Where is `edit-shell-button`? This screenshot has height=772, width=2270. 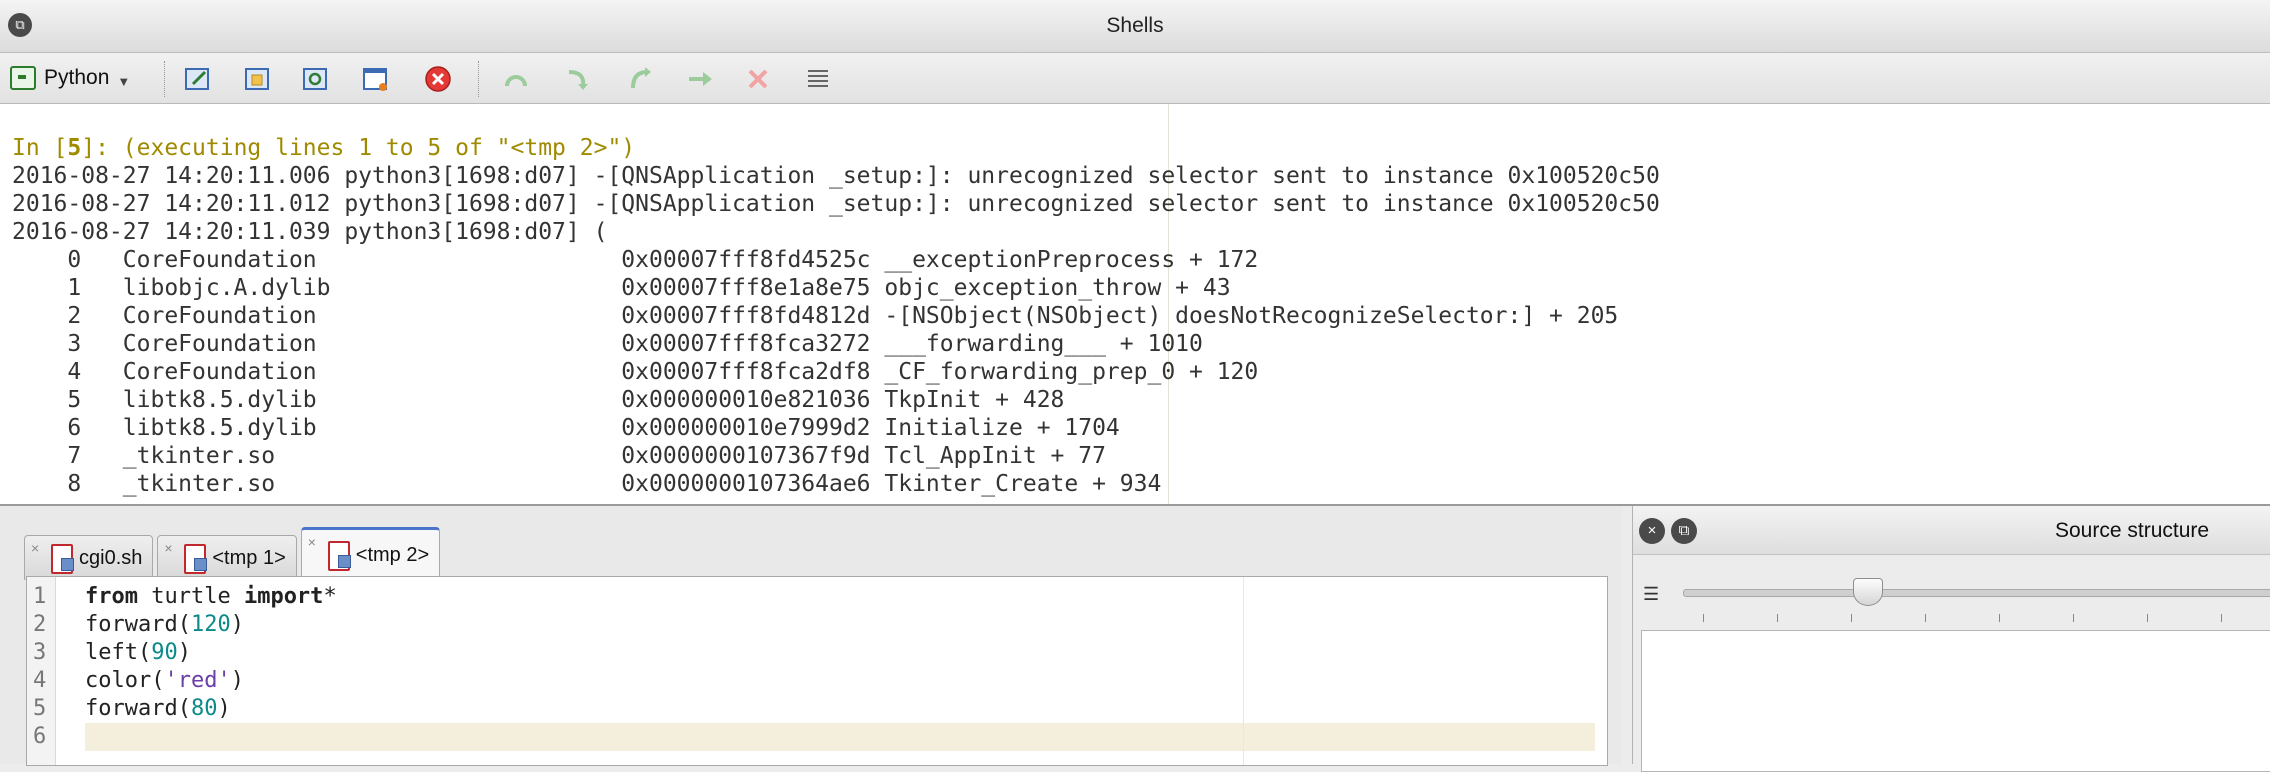 edit-shell-button is located at coordinates (198, 79).